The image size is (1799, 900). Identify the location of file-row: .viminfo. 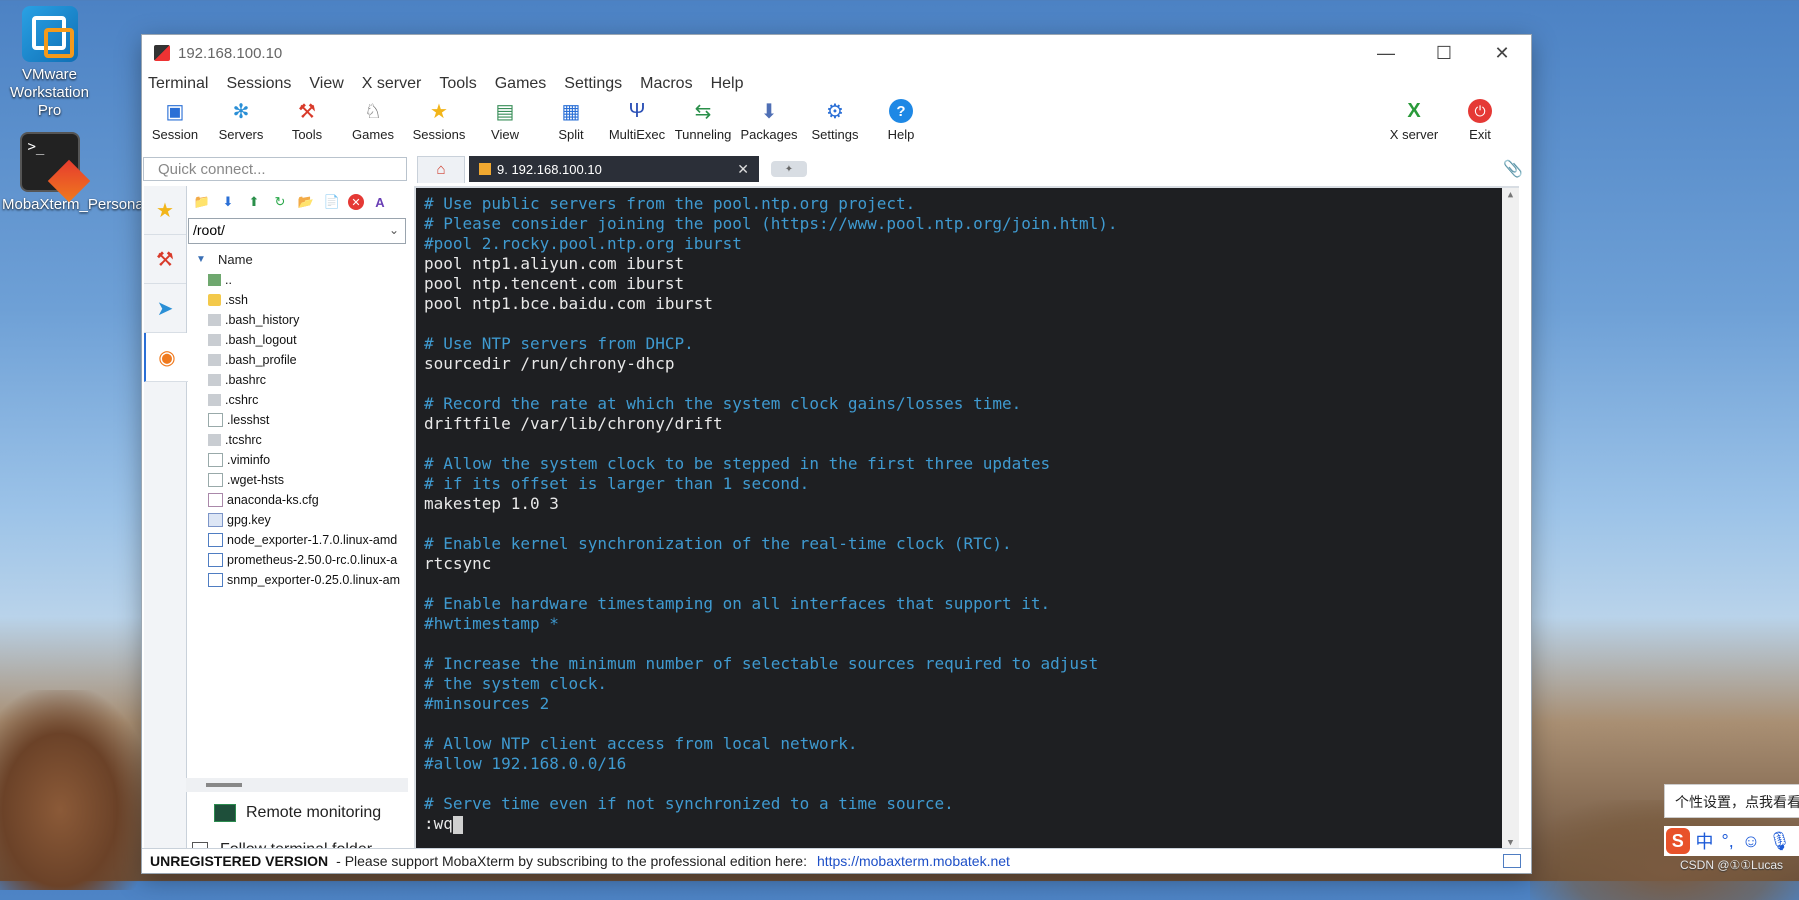
(297, 460).